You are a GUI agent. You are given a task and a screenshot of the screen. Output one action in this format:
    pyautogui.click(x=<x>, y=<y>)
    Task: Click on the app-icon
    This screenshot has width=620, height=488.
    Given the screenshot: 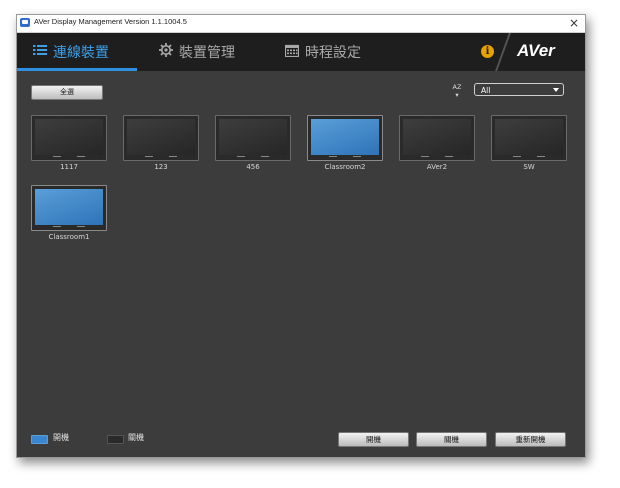 What is the action you would take?
    pyautogui.click(x=25, y=22)
    